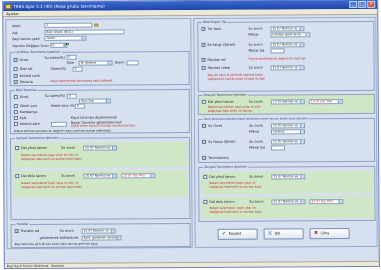  Describe the element at coordinates (57, 45) in the screenshot. I see `degisim-field: 0` at that location.